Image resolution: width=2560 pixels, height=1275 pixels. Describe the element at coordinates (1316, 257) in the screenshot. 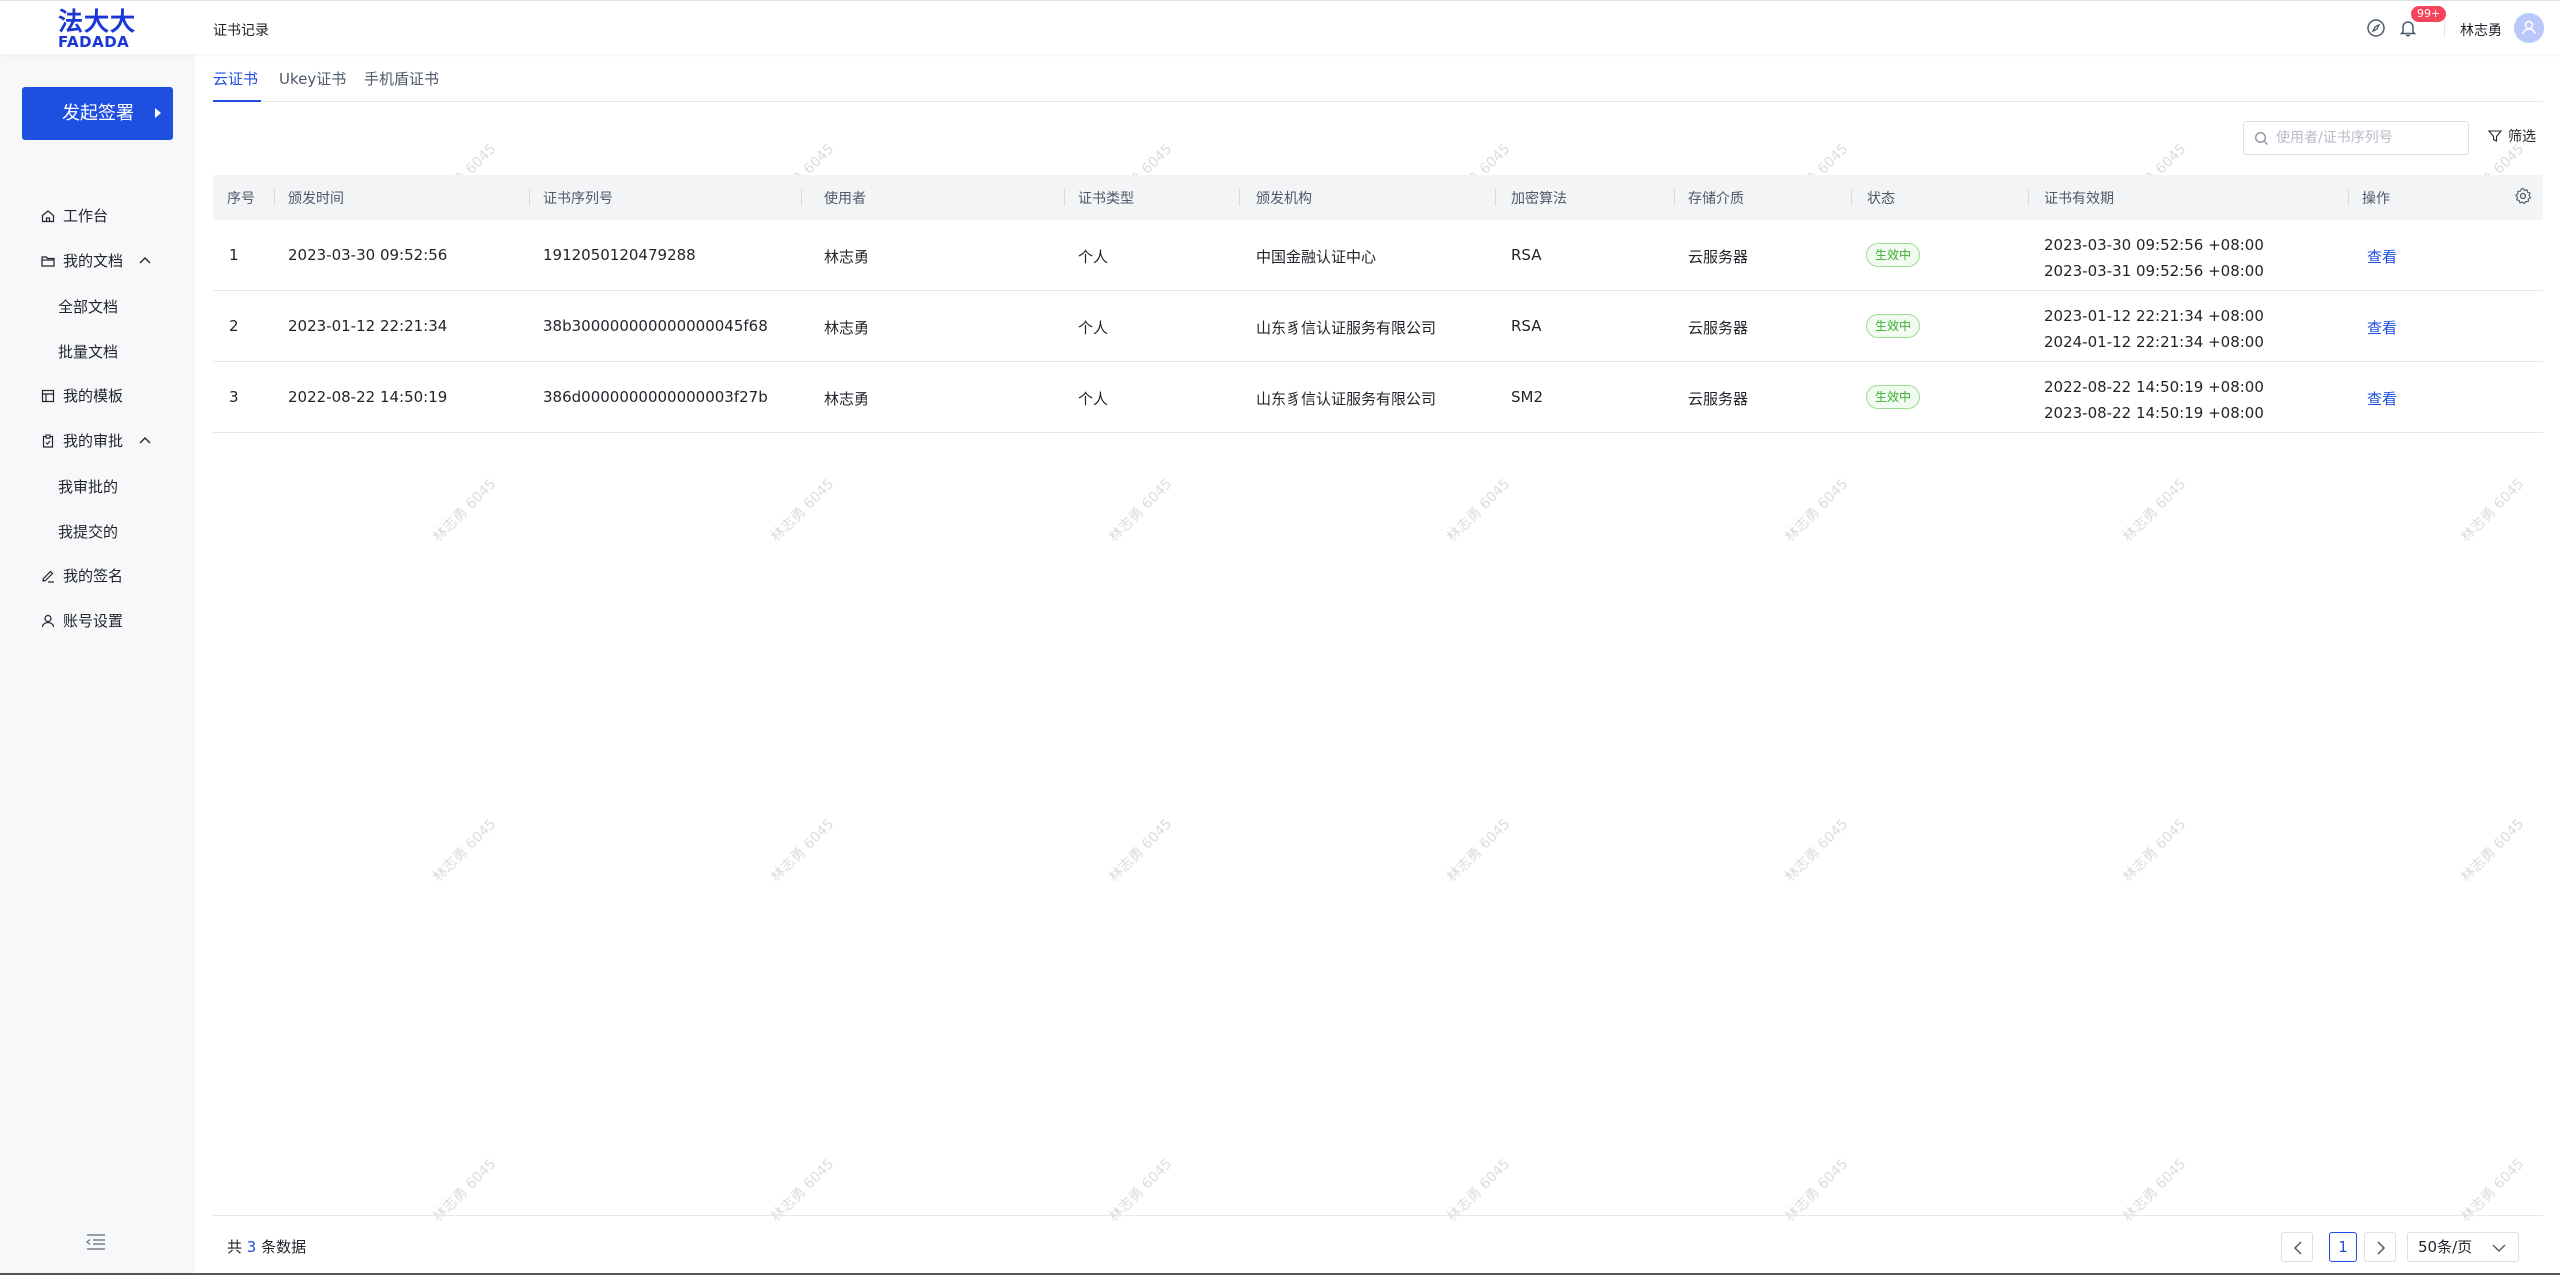

I see `cell-issuer: 中国金融认证中心` at that location.